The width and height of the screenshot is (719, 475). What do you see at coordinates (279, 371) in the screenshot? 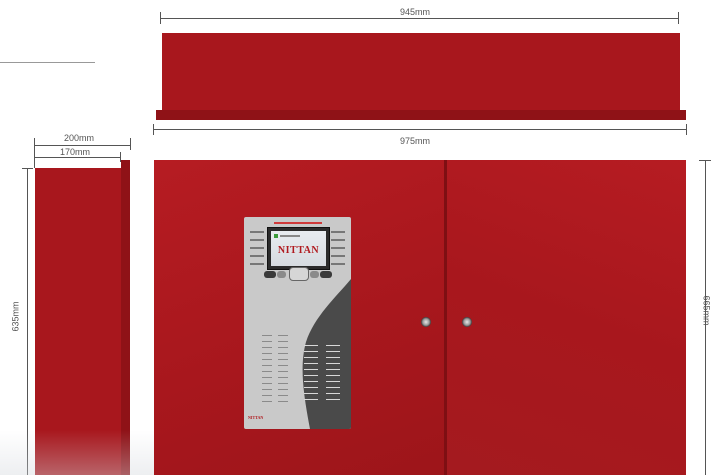
I see `zone-list-left` at bounding box center [279, 371].